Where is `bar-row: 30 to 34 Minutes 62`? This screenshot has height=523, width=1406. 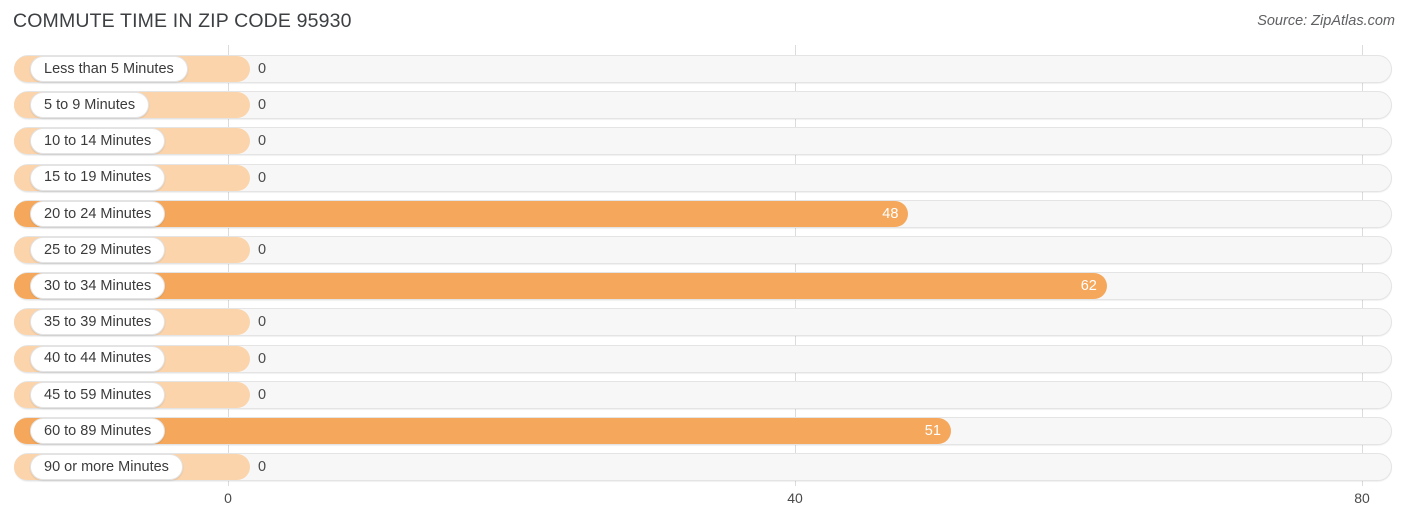
bar-row: 30 to 34 Minutes 62 is located at coordinates (703, 287).